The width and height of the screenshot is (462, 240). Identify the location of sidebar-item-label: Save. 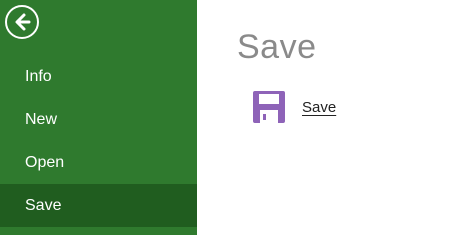
(43, 205).